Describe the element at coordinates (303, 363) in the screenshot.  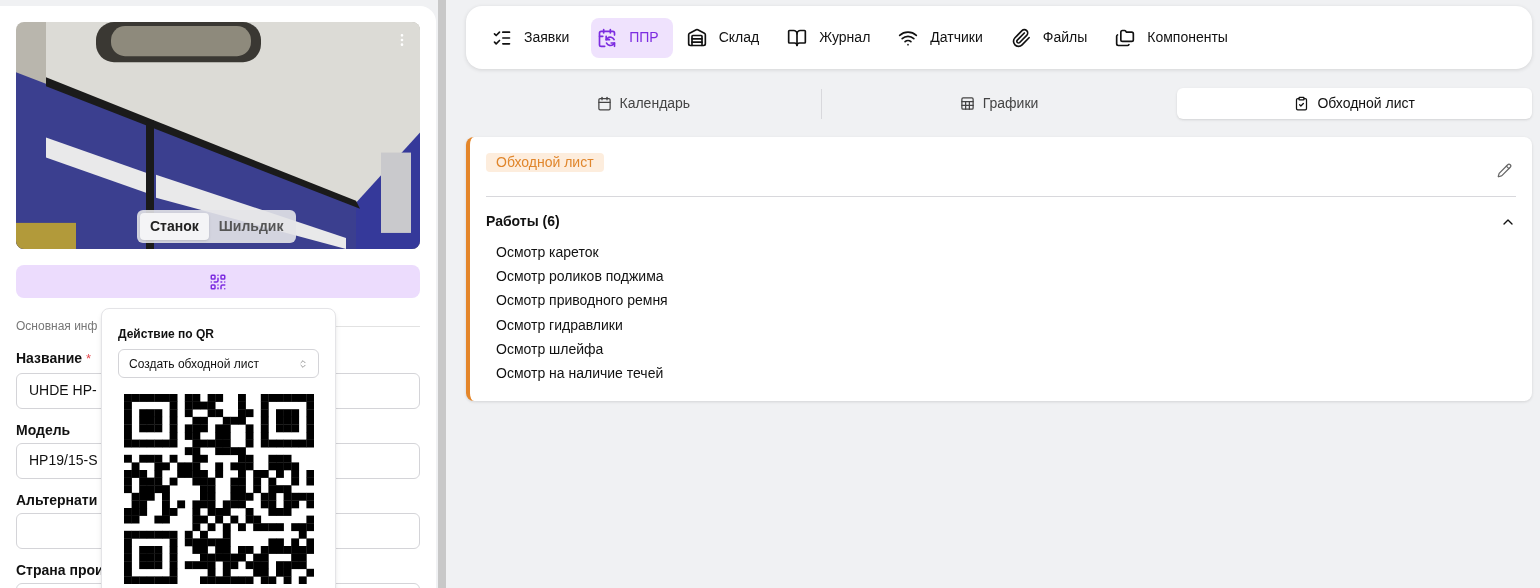
I see `select-icon` at that location.